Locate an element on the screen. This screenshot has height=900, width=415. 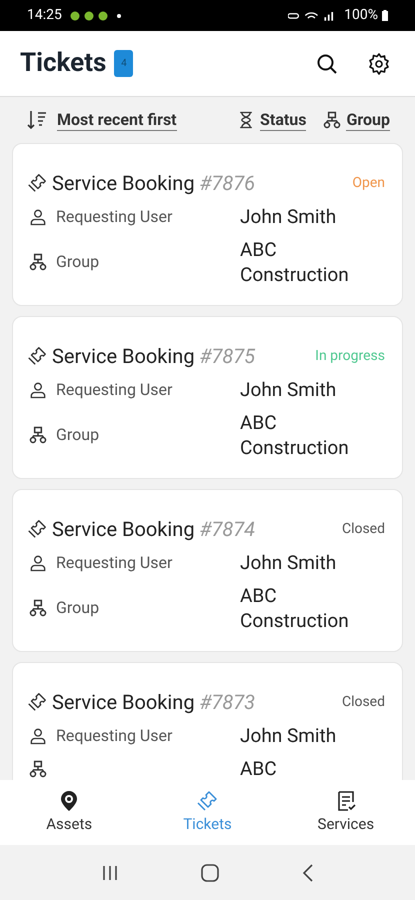
back-icon is located at coordinates (308, 872).